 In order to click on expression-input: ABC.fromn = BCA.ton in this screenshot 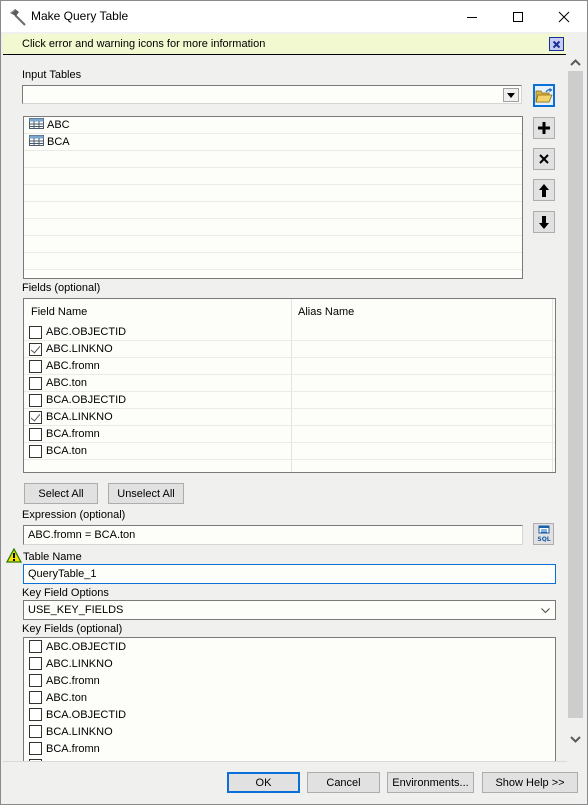, I will do `click(273, 535)`.